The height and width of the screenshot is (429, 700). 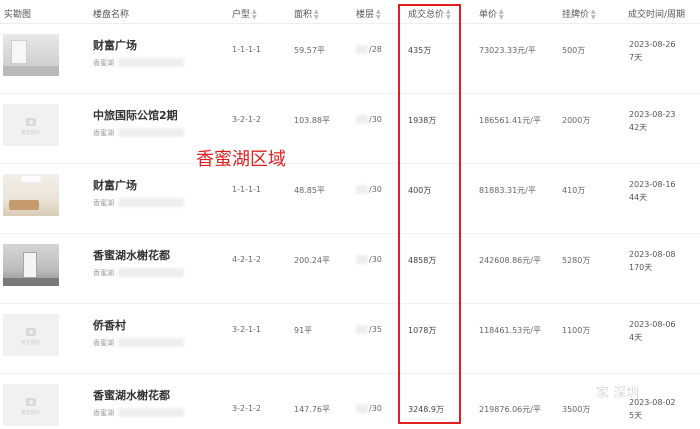 I want to click on layout-value: 3-2-1-1, so click(x=247, y=329).